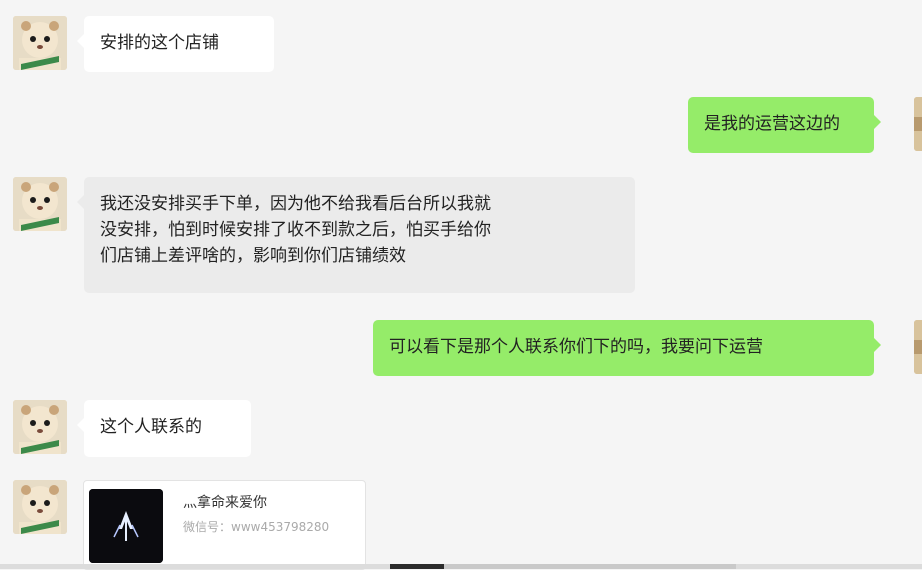 The width and height of the screenshot is (922, 570). I want to click on message-text: 可以看下是那个人联系你们下的吗，我要问下运营, so click(576, 347).